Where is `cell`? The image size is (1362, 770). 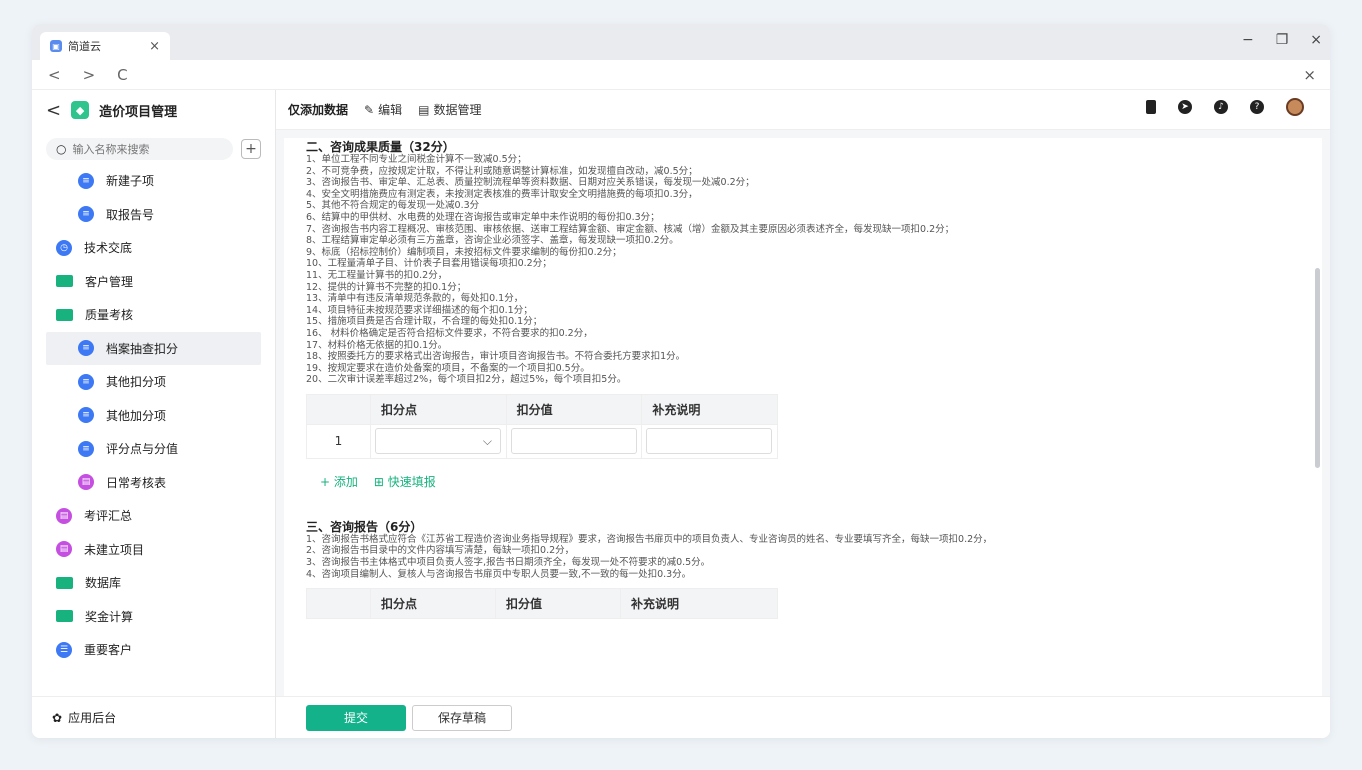 cell is located at coordinates (574, 441).